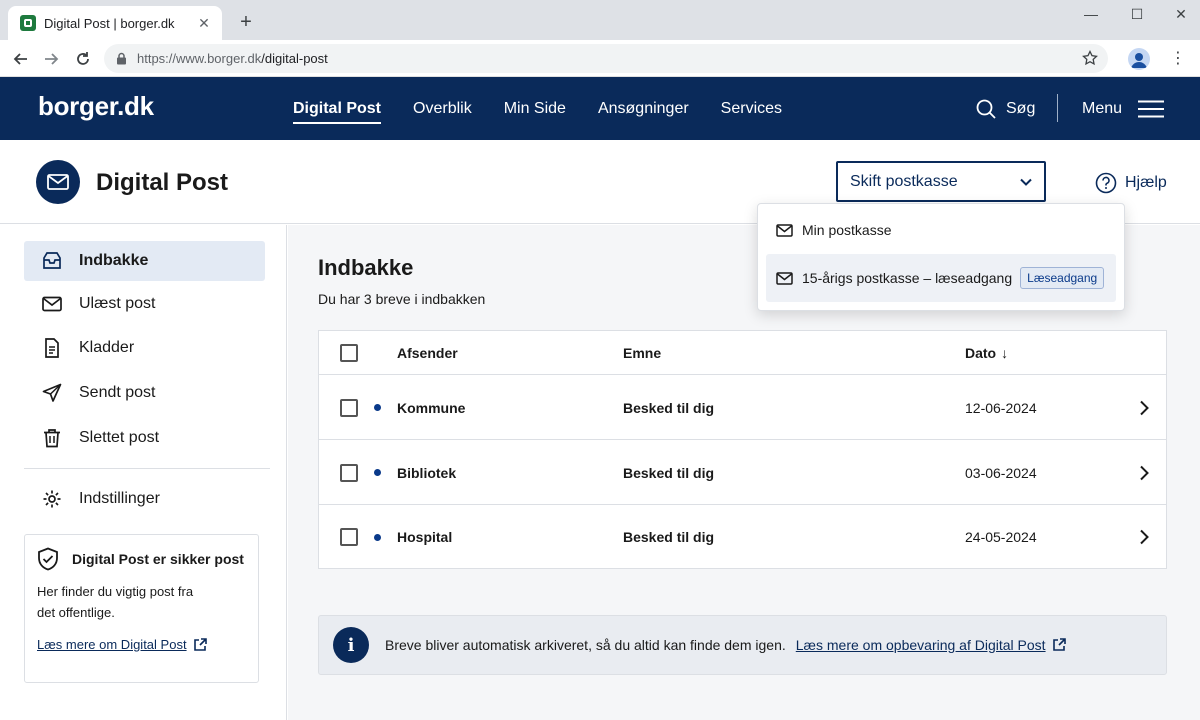 The image size is (1200, 720). I want to click on help-link: Hjælp, so click(1131, 183).